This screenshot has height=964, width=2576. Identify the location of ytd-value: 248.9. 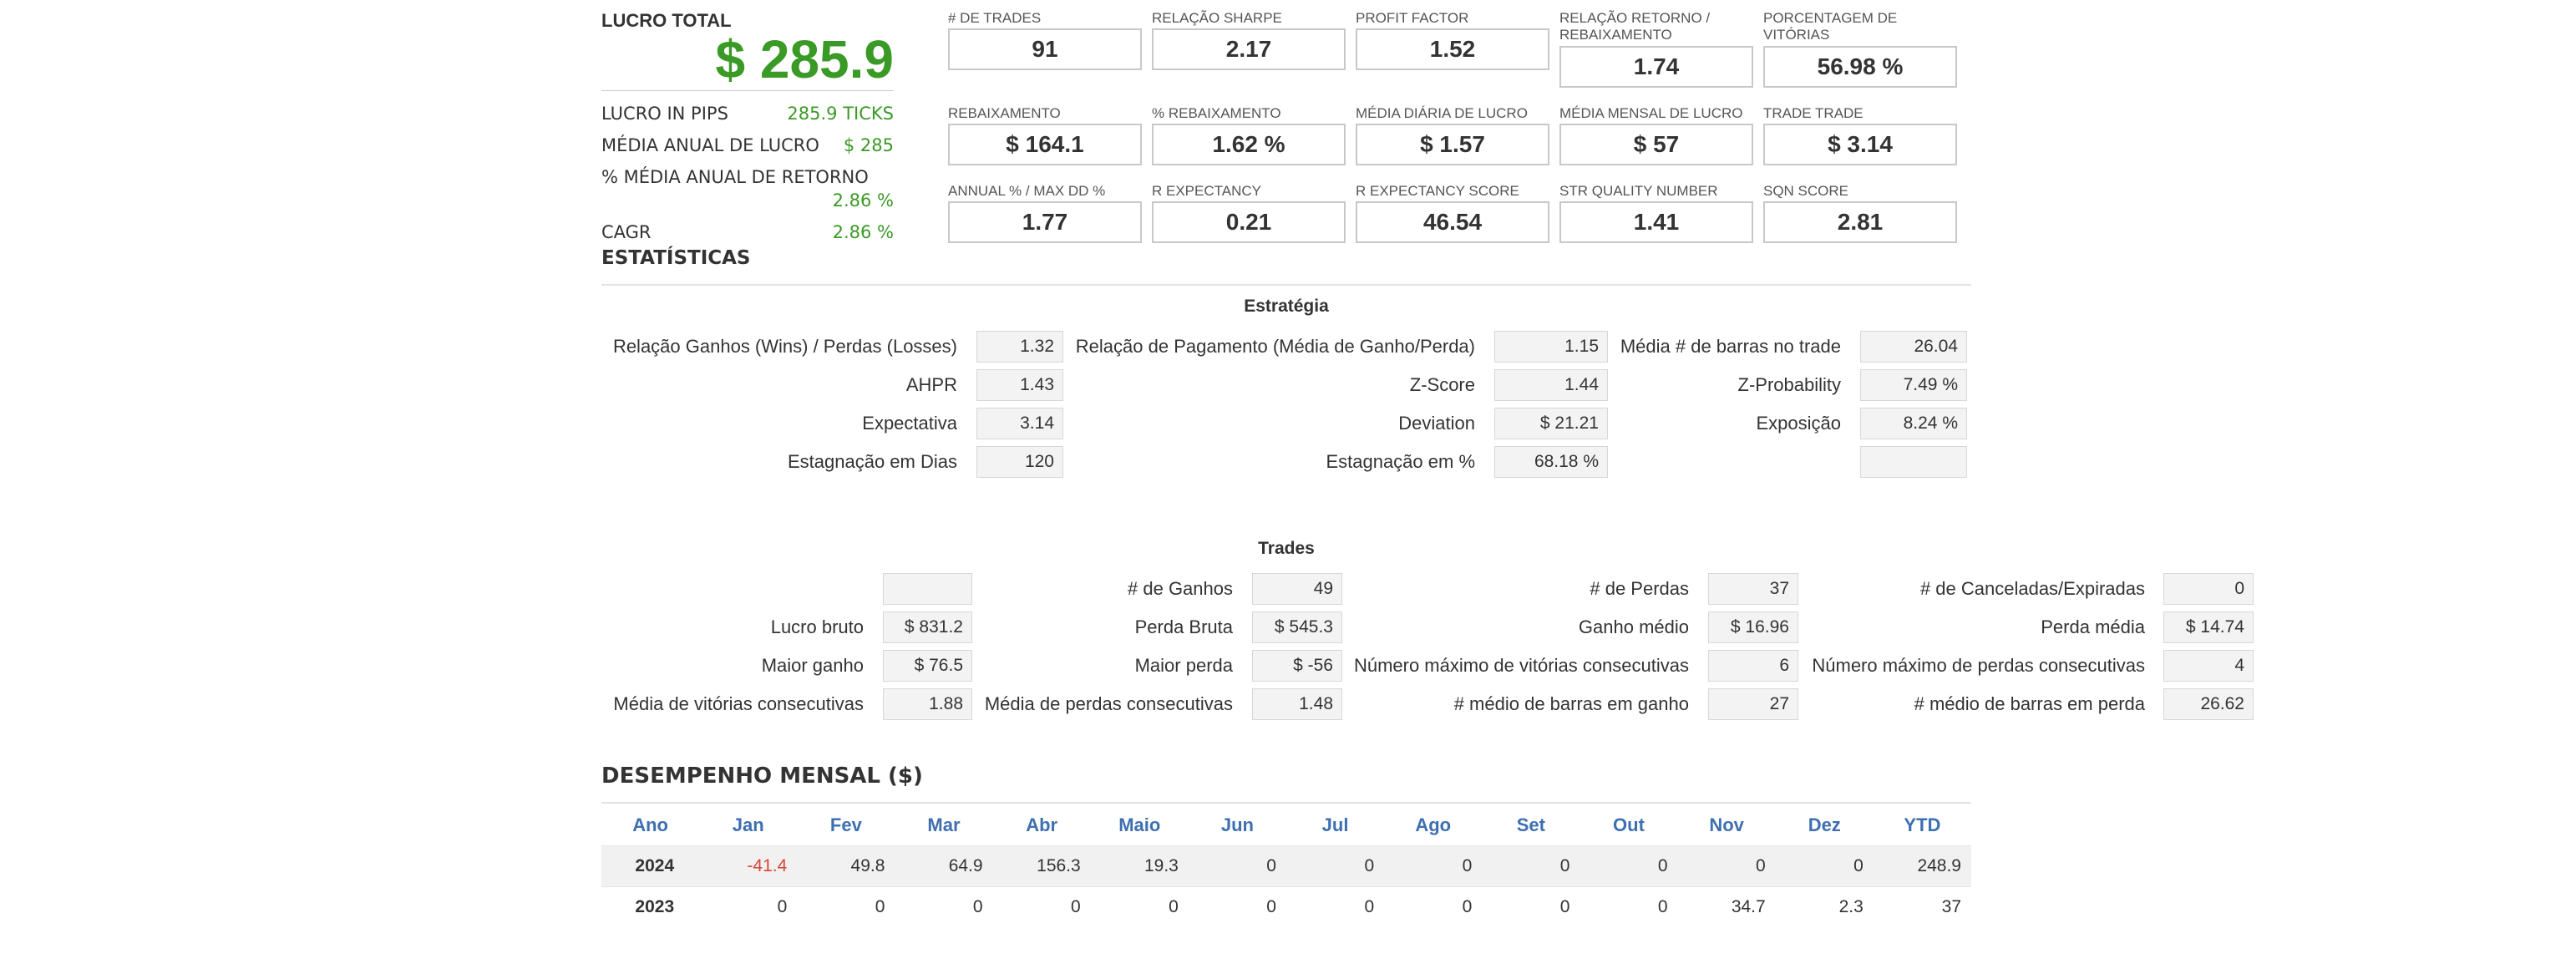
(1922, 866).